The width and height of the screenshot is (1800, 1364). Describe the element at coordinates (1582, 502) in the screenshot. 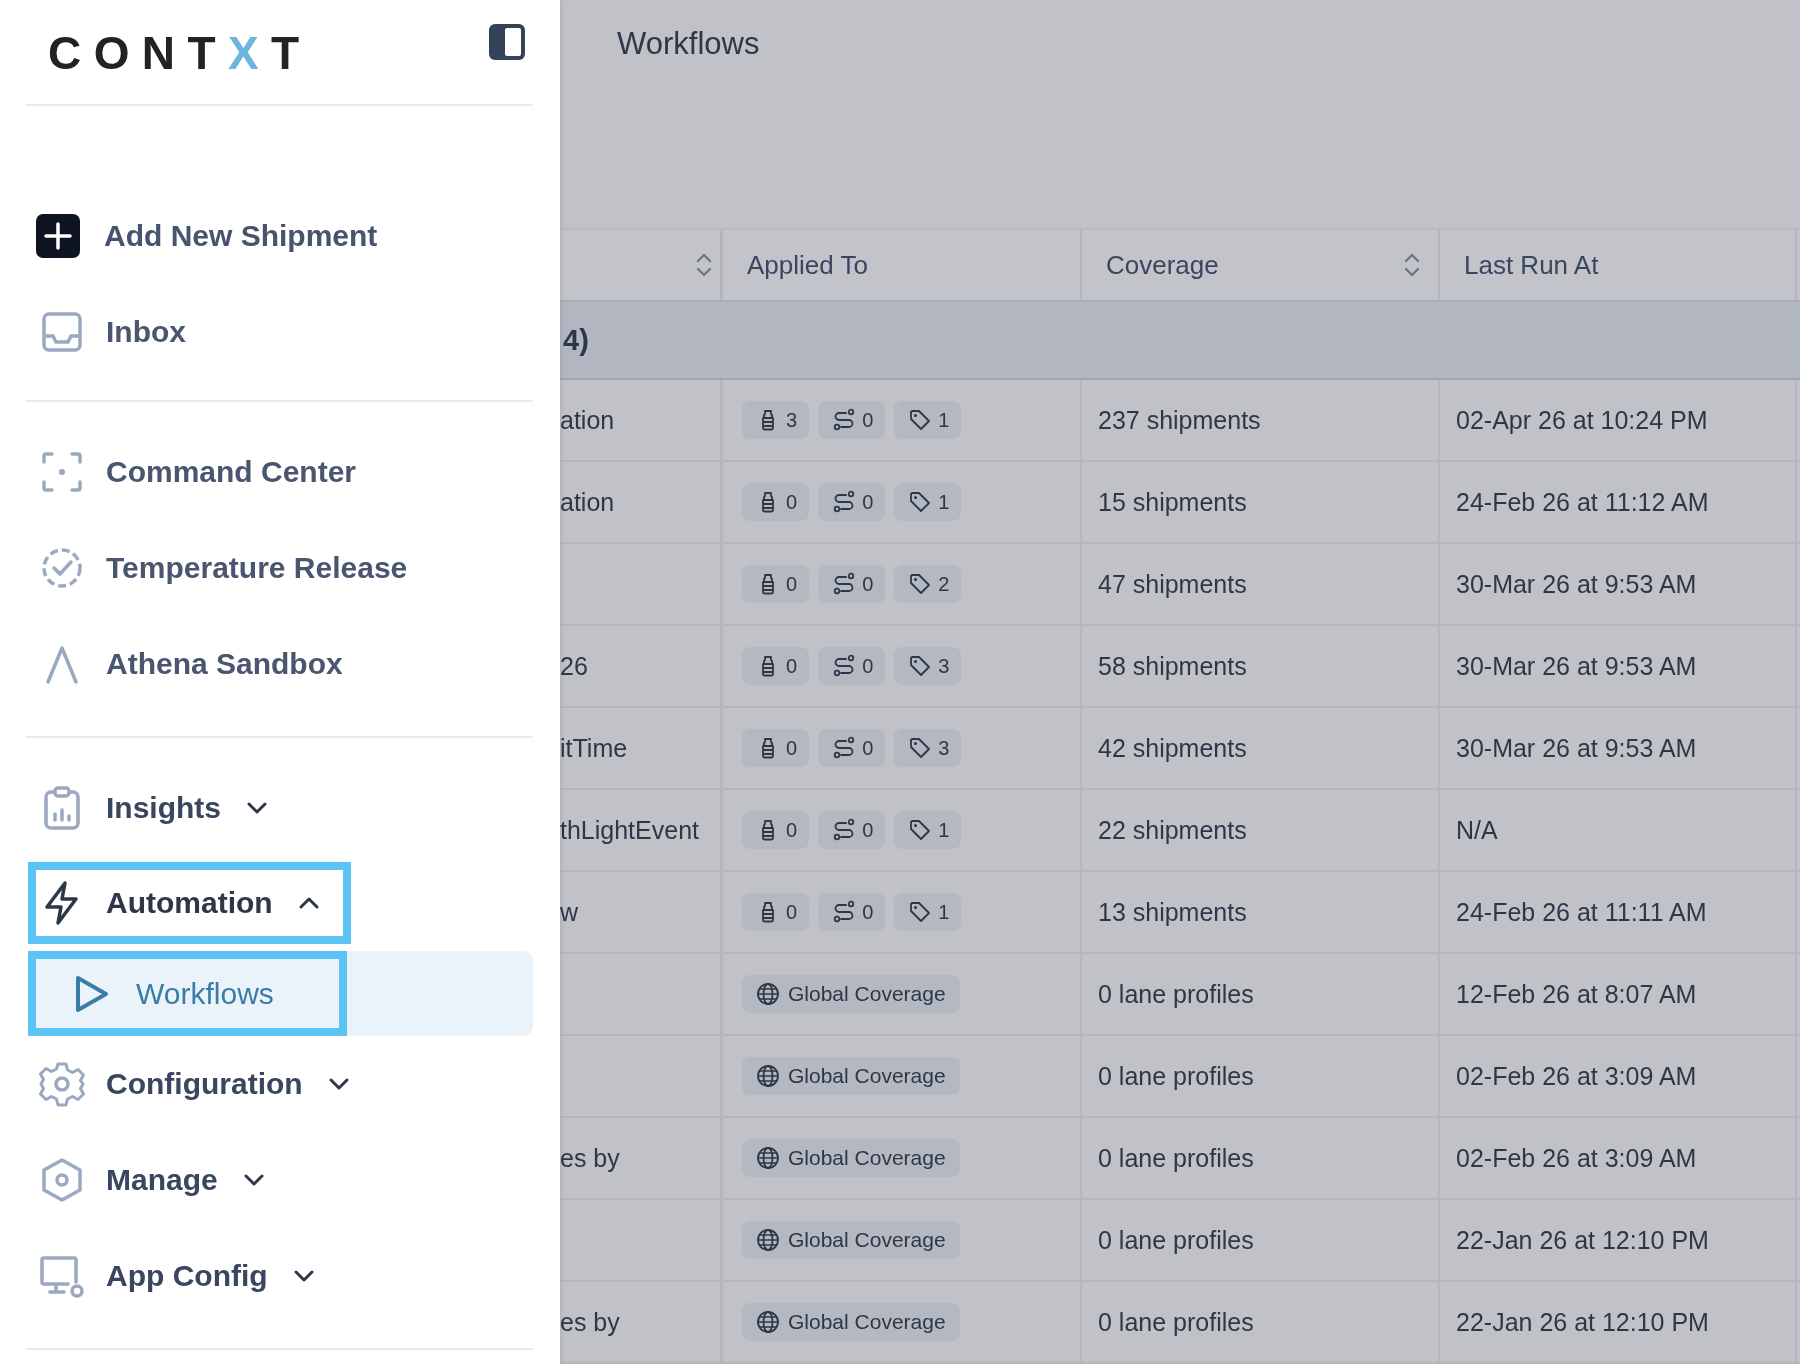

I see `table-cell: 24-Feb 26 at 11:12 AM` at that location.